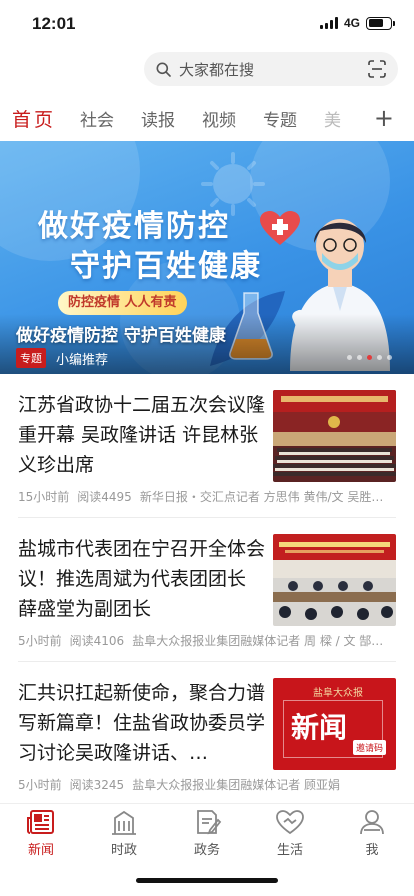 The width and height of the screenshot is (414, 896). What do you see at coordinates (328, 23) in the screenshot?
I see `signal-icon` at bounding box center [328, 23].